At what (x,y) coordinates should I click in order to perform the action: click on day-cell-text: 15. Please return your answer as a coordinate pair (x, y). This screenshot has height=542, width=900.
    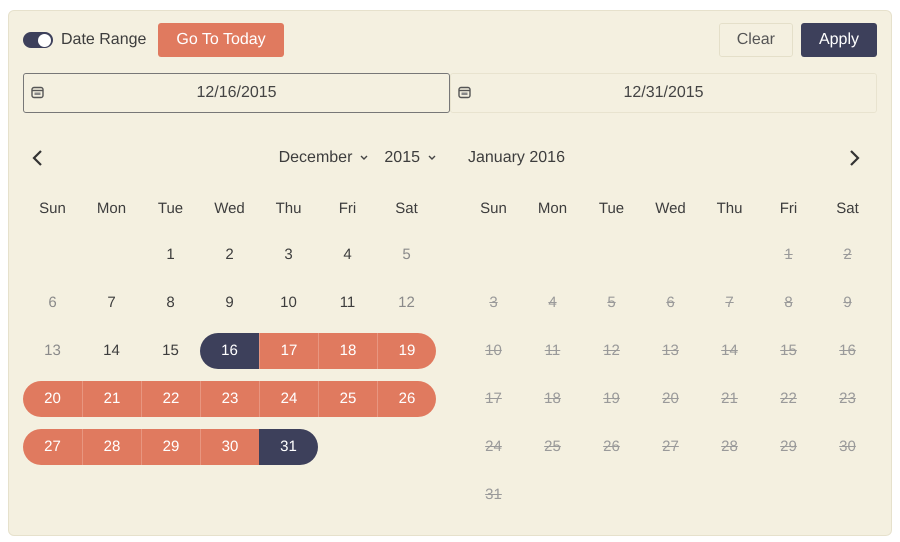
    Looking at the image, I should click on (788, 350).